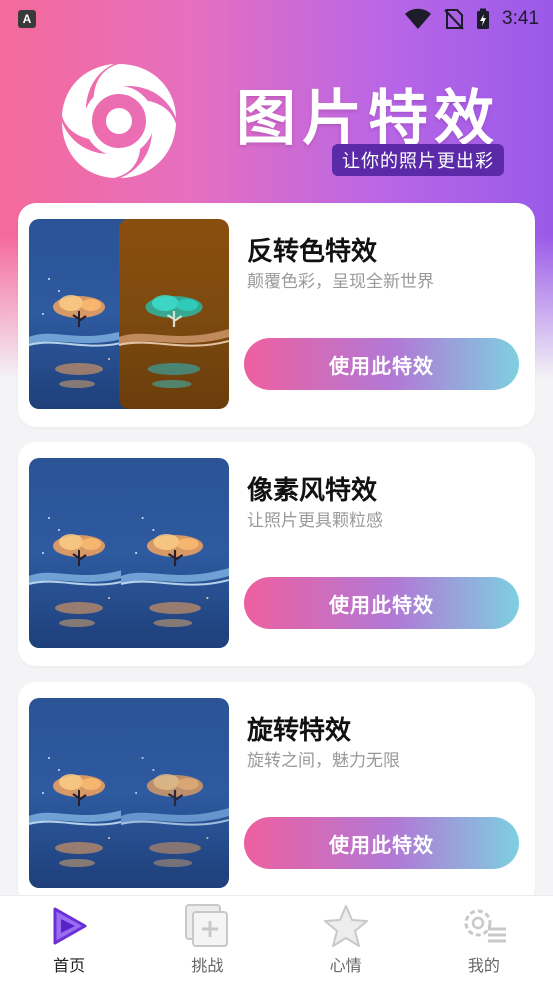 Image resolution: width=553 pixels, height=983 pixels. What do you see at coordinates (119, 121) in the screenshot?
I see `aperture-logo` at bounding box center [119, 121].